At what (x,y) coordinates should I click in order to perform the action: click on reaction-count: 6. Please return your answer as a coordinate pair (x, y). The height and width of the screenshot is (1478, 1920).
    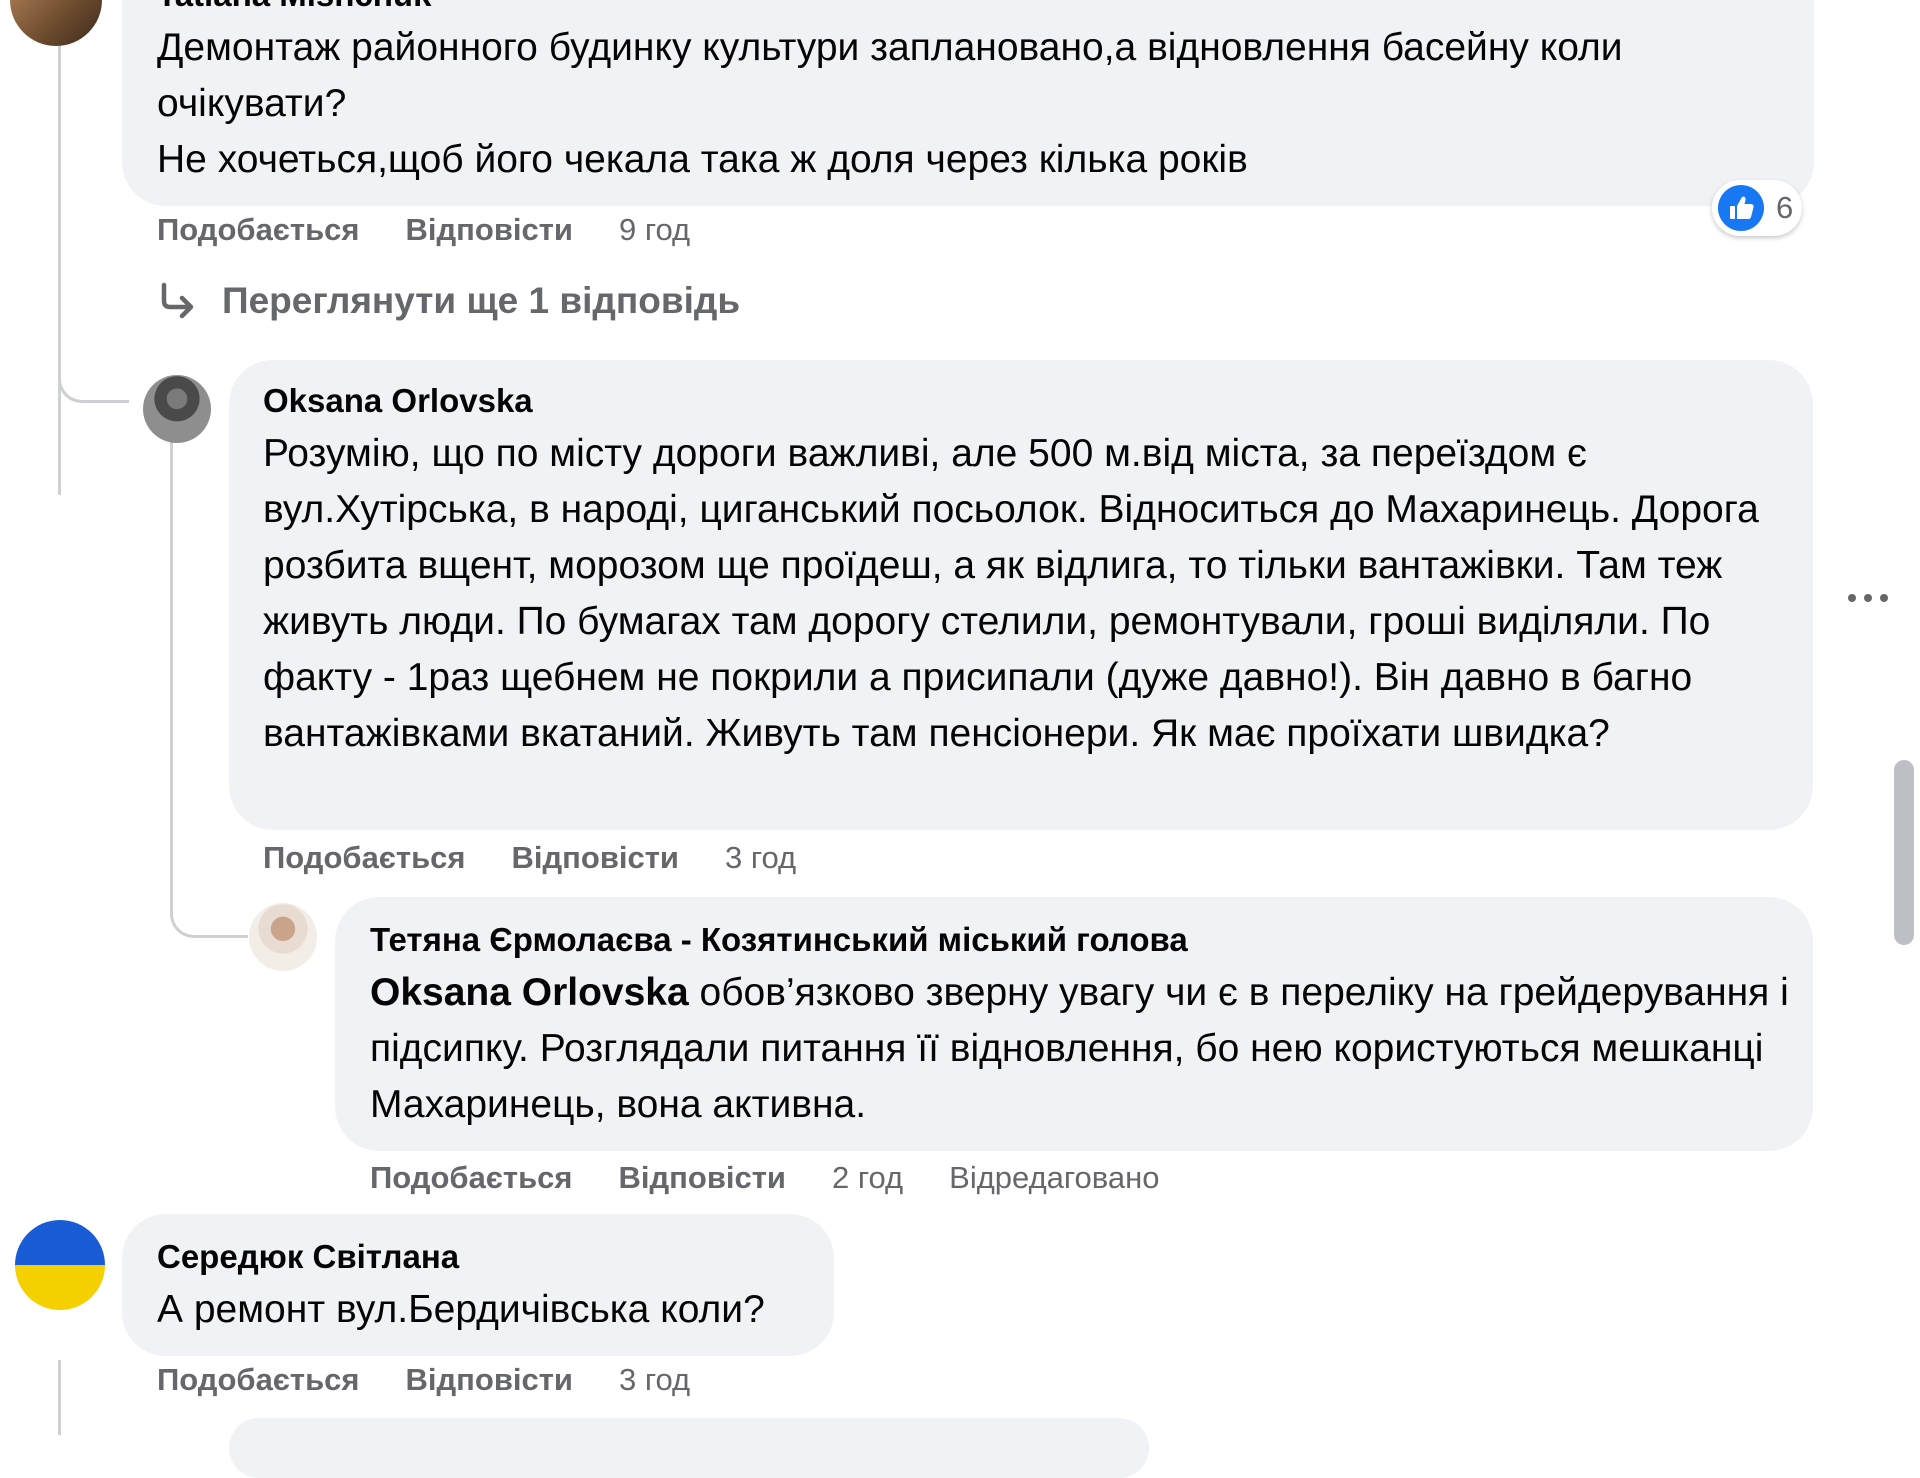
    Looking at the image, I should click on (1785, 207).